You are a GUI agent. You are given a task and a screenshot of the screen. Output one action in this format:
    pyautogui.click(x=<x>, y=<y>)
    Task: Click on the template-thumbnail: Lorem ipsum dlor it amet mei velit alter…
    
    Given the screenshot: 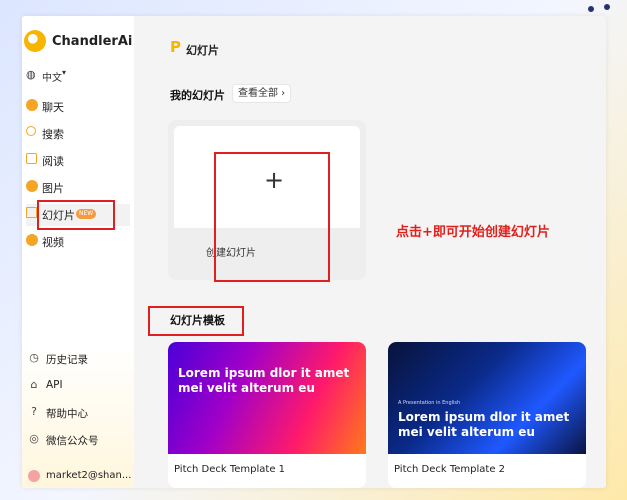 What is the action you would take?
    pyautogui.click(x=267, y=398)
    